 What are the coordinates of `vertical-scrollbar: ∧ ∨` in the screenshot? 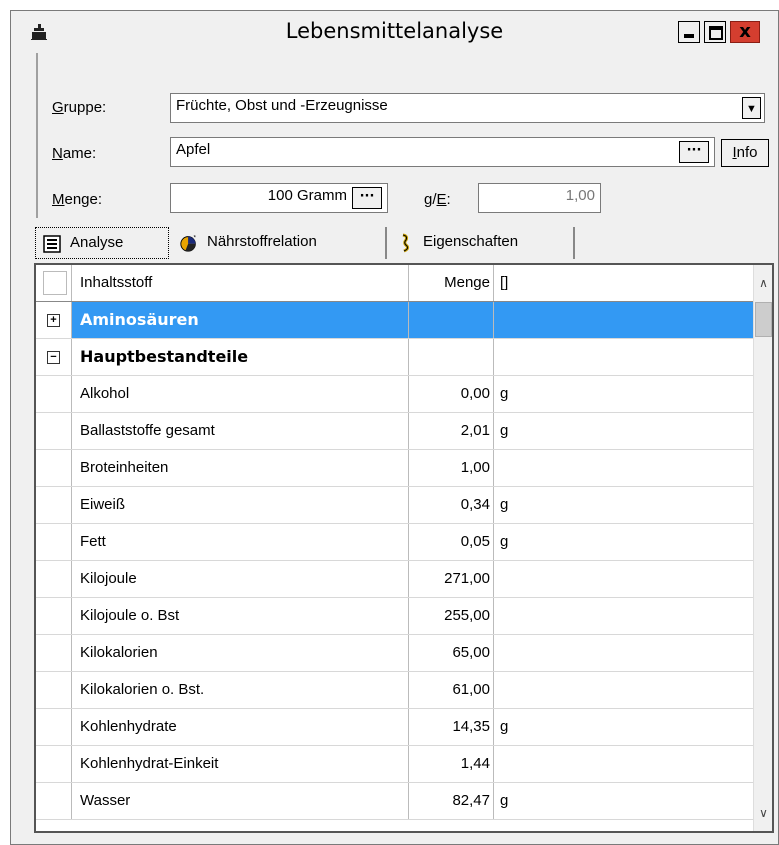 It's located at (762, 548).